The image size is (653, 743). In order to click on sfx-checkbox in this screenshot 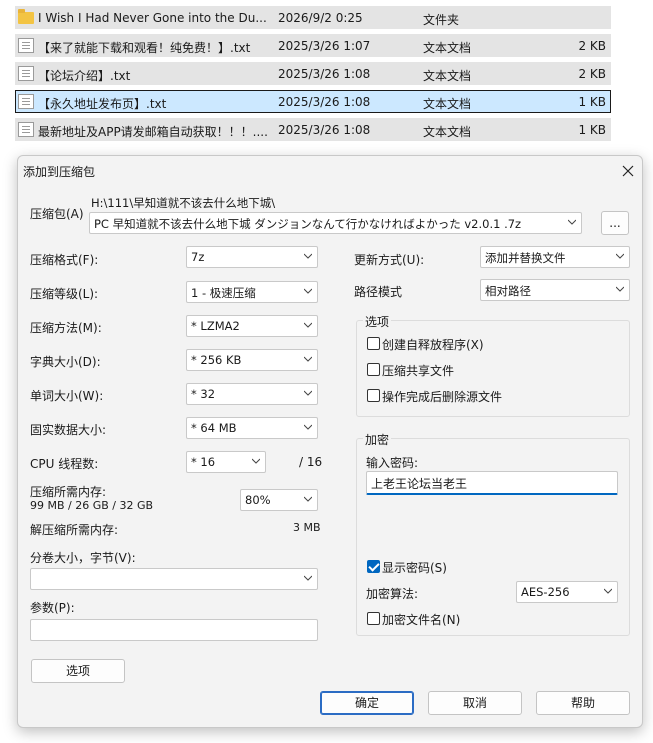, I will do `click(373, 343)`.